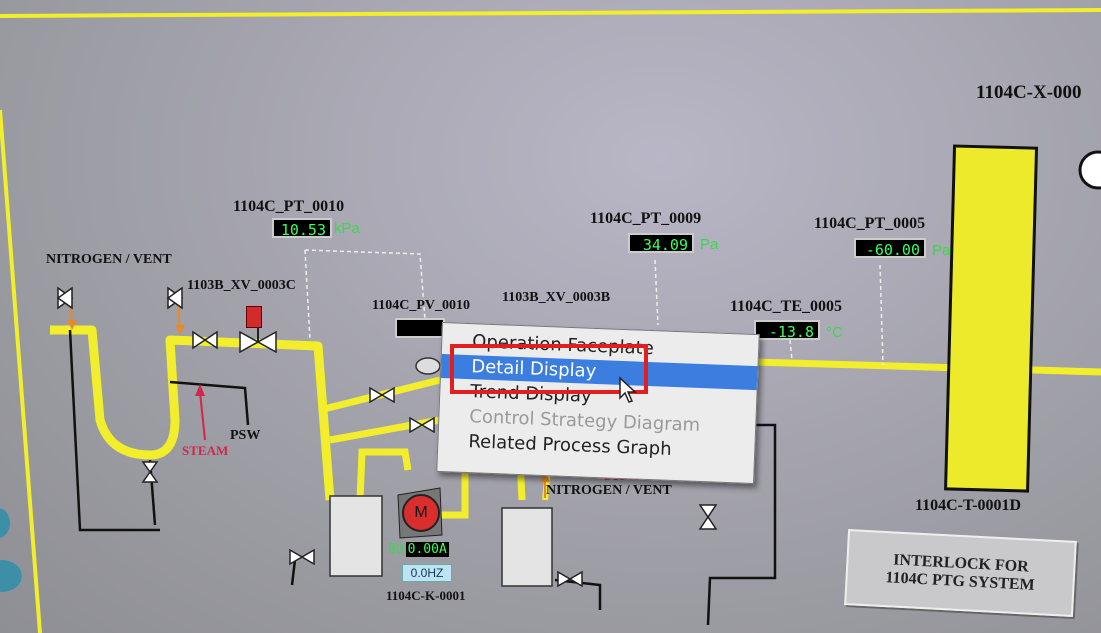 This screenshot has width=1101, height=633. I want to click on pt0010-unit: kPa, so click(347, 228).